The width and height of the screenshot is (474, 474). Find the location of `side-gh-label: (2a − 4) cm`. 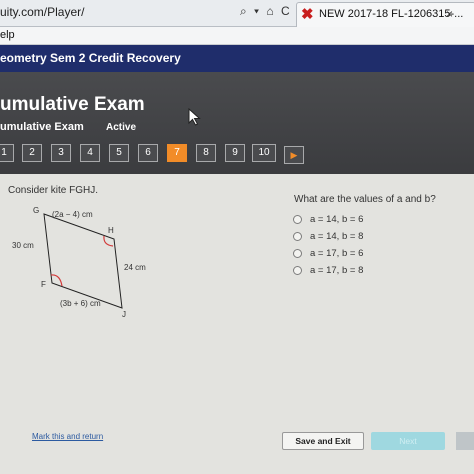

side-gh-label: (2a − 4) cm is located at coordinates (72, 214).